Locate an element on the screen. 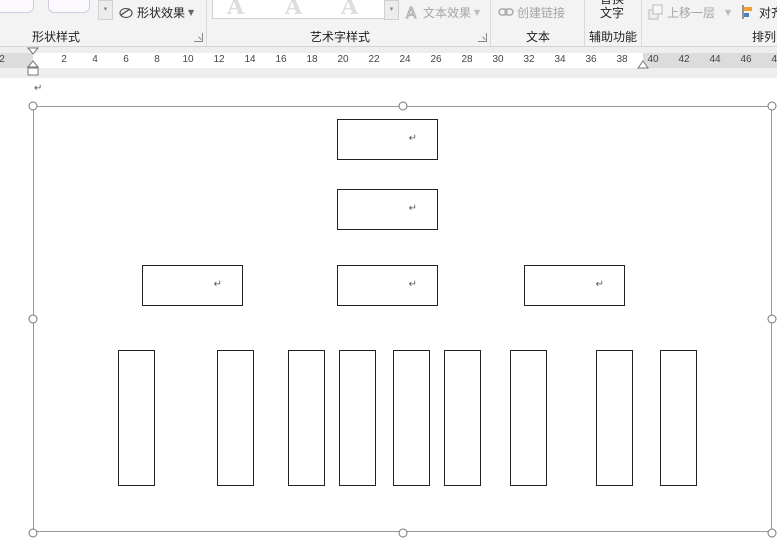 This screenshot has height=539, width=777. ruler-tick-label: 38 is located at coordinates (622, 59).